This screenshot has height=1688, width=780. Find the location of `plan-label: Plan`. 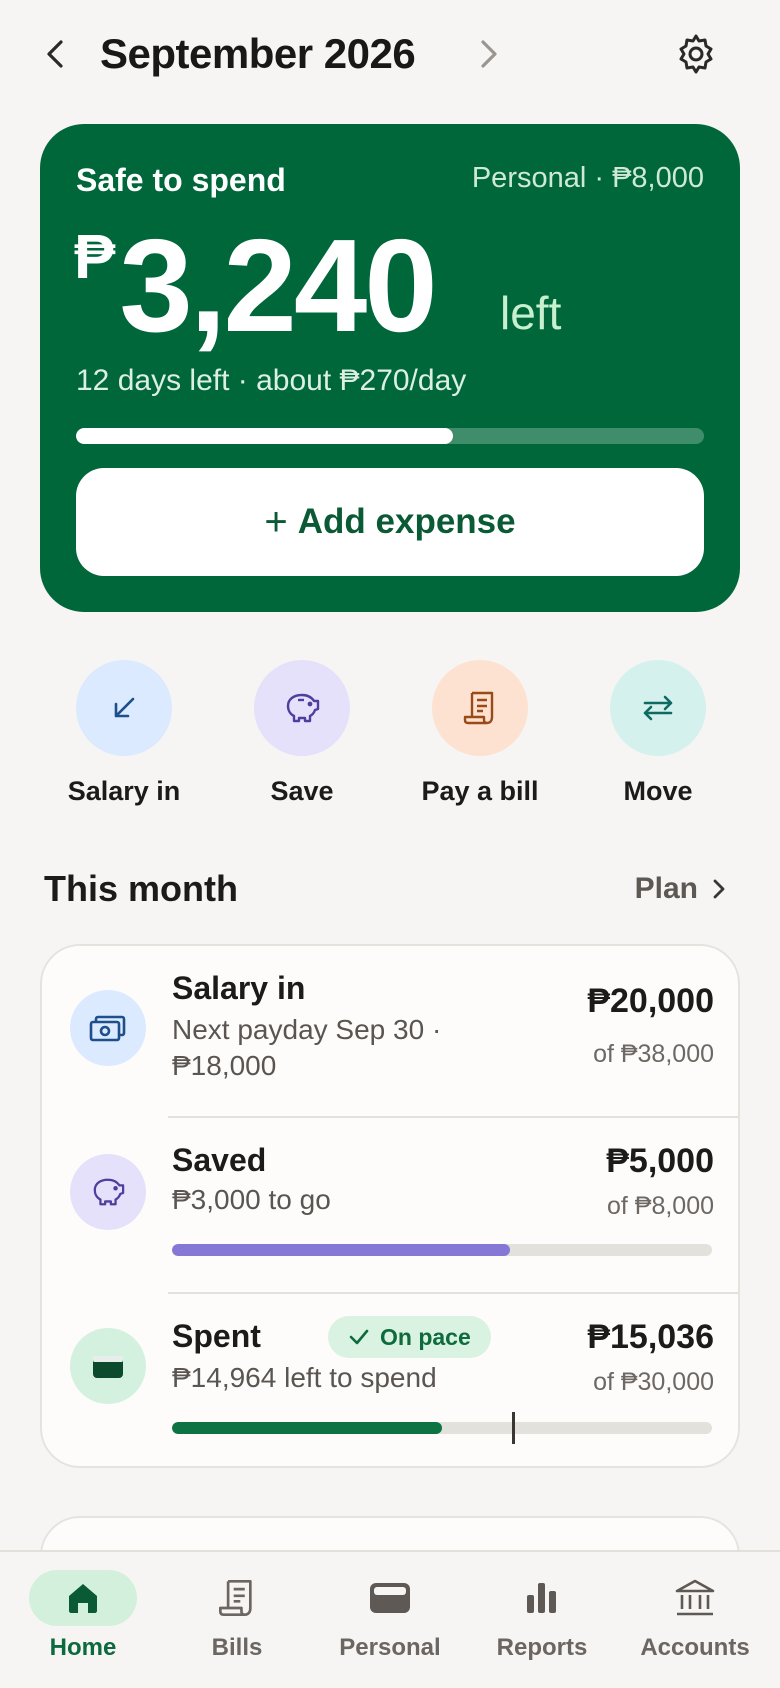

plan-label: Plan is located at coordinates (666, 888).